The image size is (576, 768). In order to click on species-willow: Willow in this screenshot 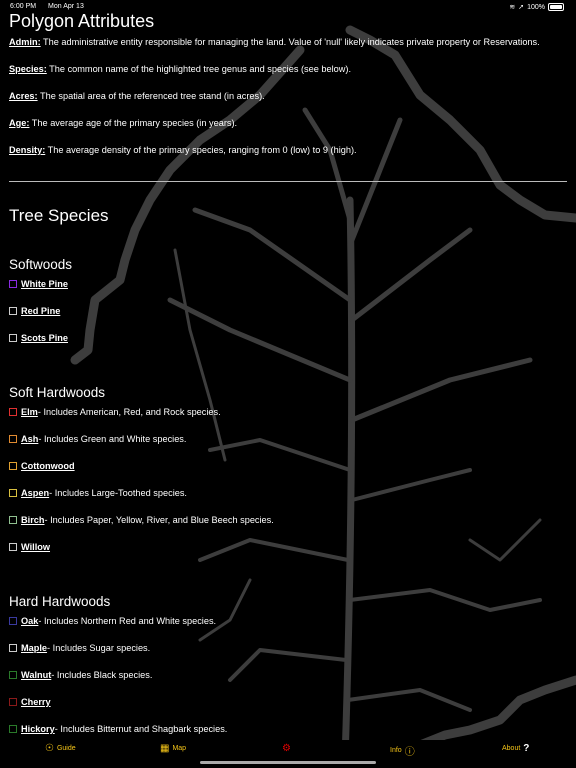, I will do `click(29, 547)`.